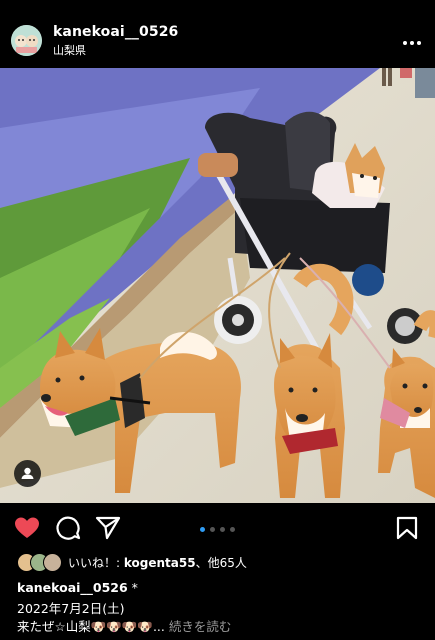 The width and height of the screenshot is (435, 640). I want to click on bookmark-icon, so click(407, 528).